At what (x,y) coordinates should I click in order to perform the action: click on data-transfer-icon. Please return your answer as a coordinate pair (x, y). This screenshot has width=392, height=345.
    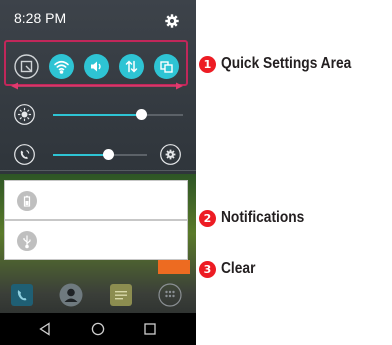
    Looking at the image, I should click on (131, 66).